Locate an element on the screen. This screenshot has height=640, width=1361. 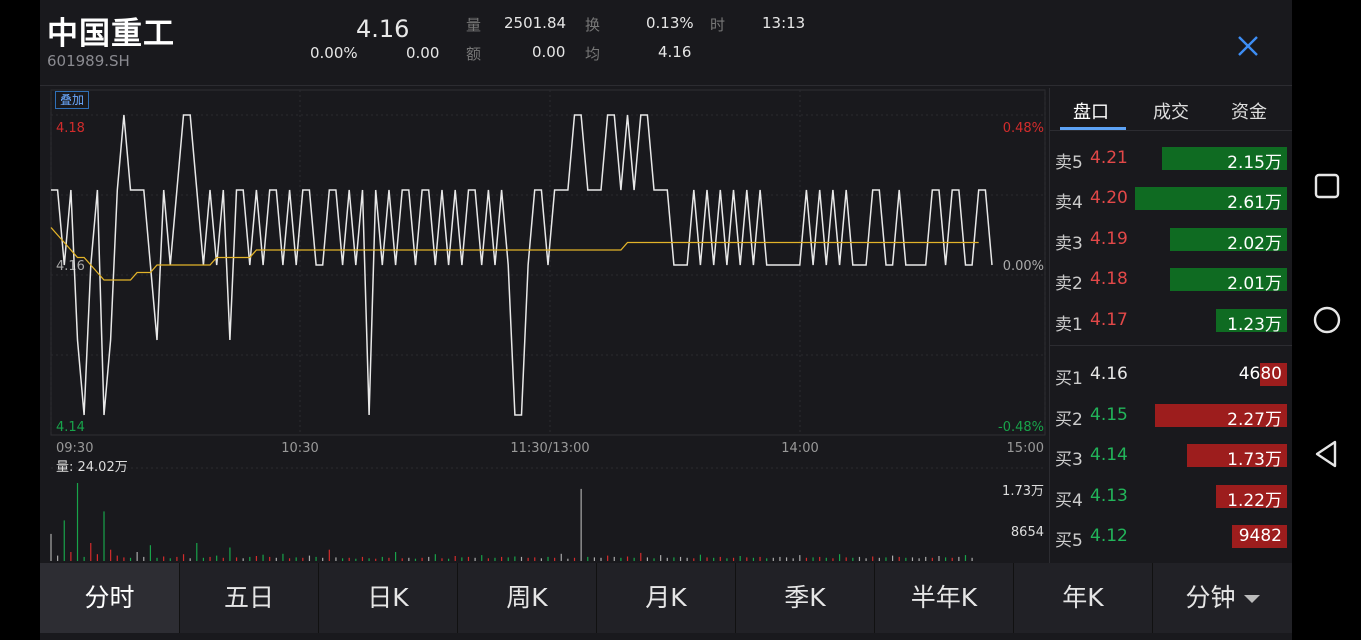
bid-row-price: 4.13 is located at coordinates (1109, 496).